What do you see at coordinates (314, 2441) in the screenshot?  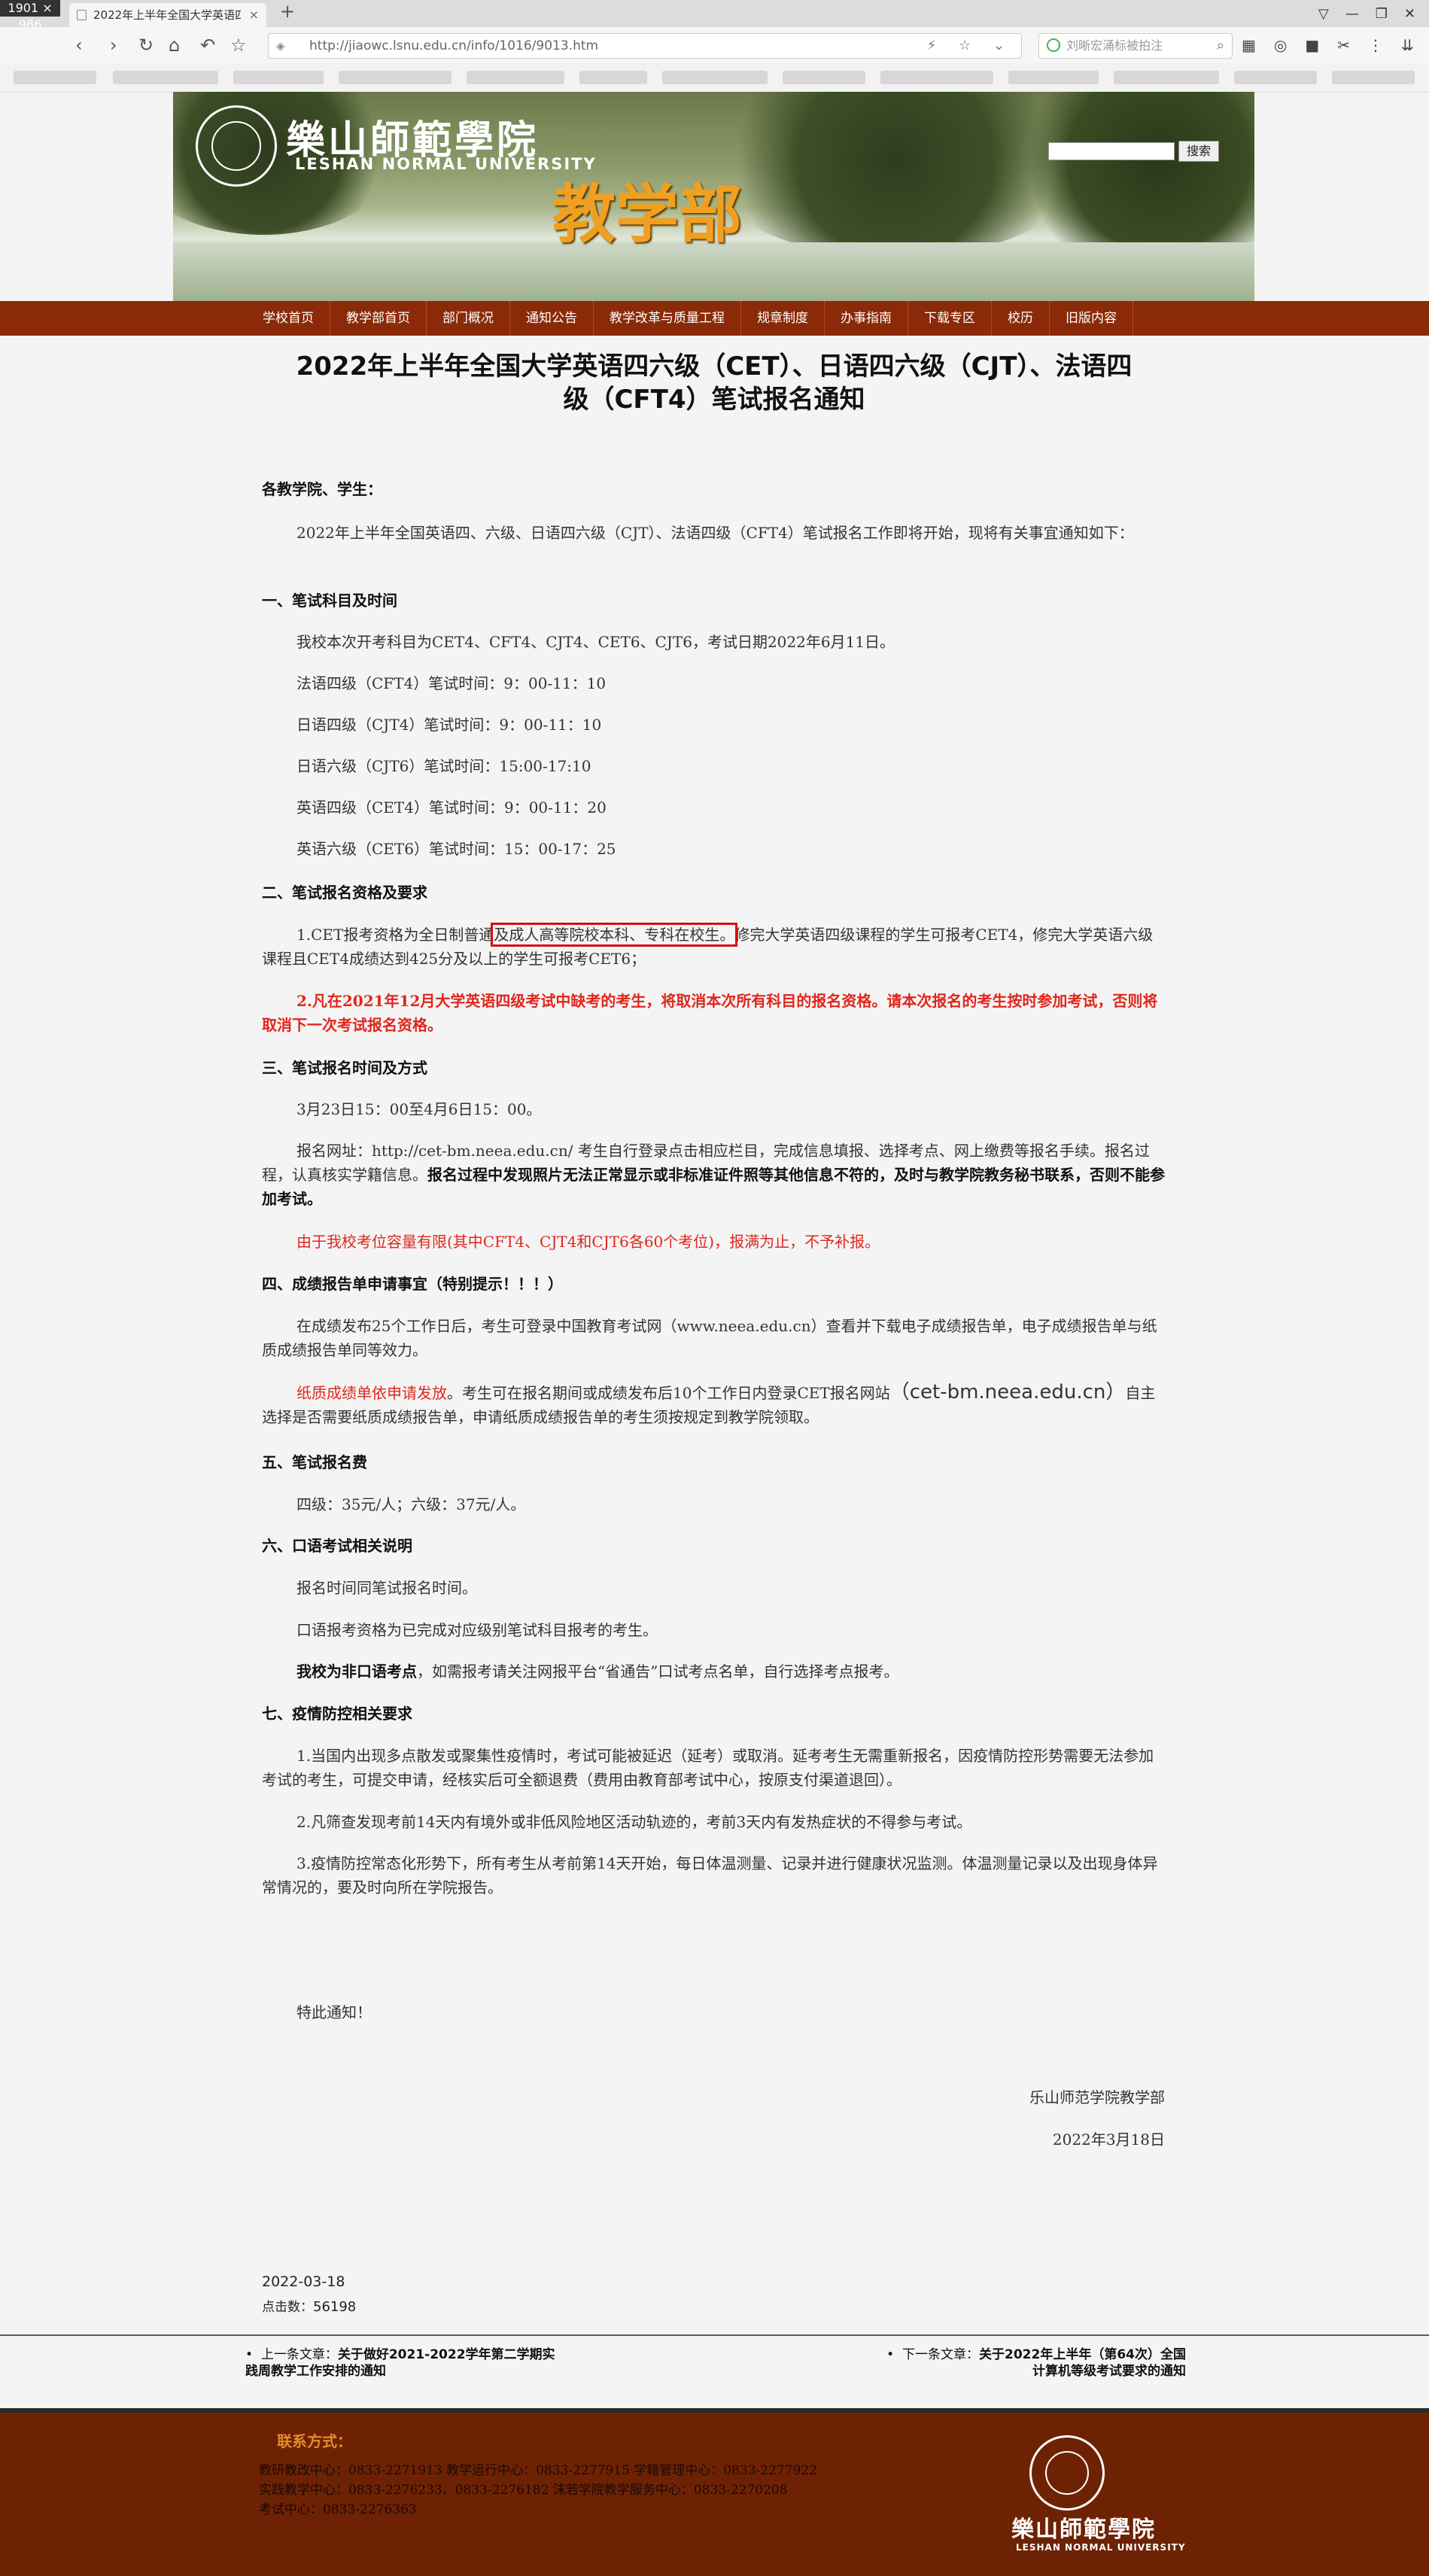 I see `contact-heading: 联系方式：` at bounding box center [314, 2441].